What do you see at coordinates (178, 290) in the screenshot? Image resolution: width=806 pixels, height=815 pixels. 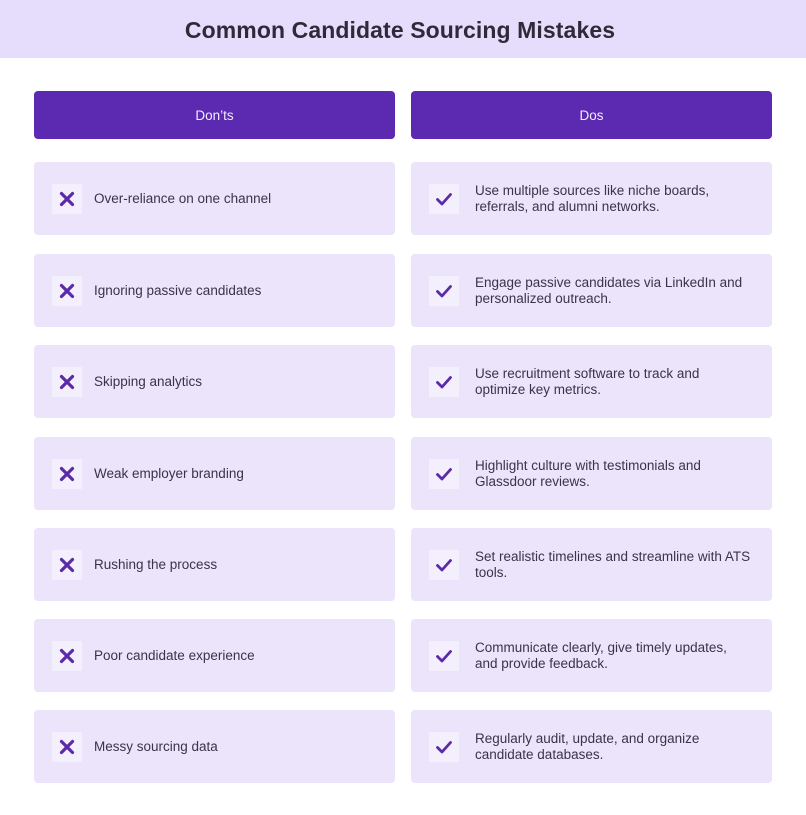 I see `dont-text: Ignoring passive candidates` at bounding box center [178, 290].